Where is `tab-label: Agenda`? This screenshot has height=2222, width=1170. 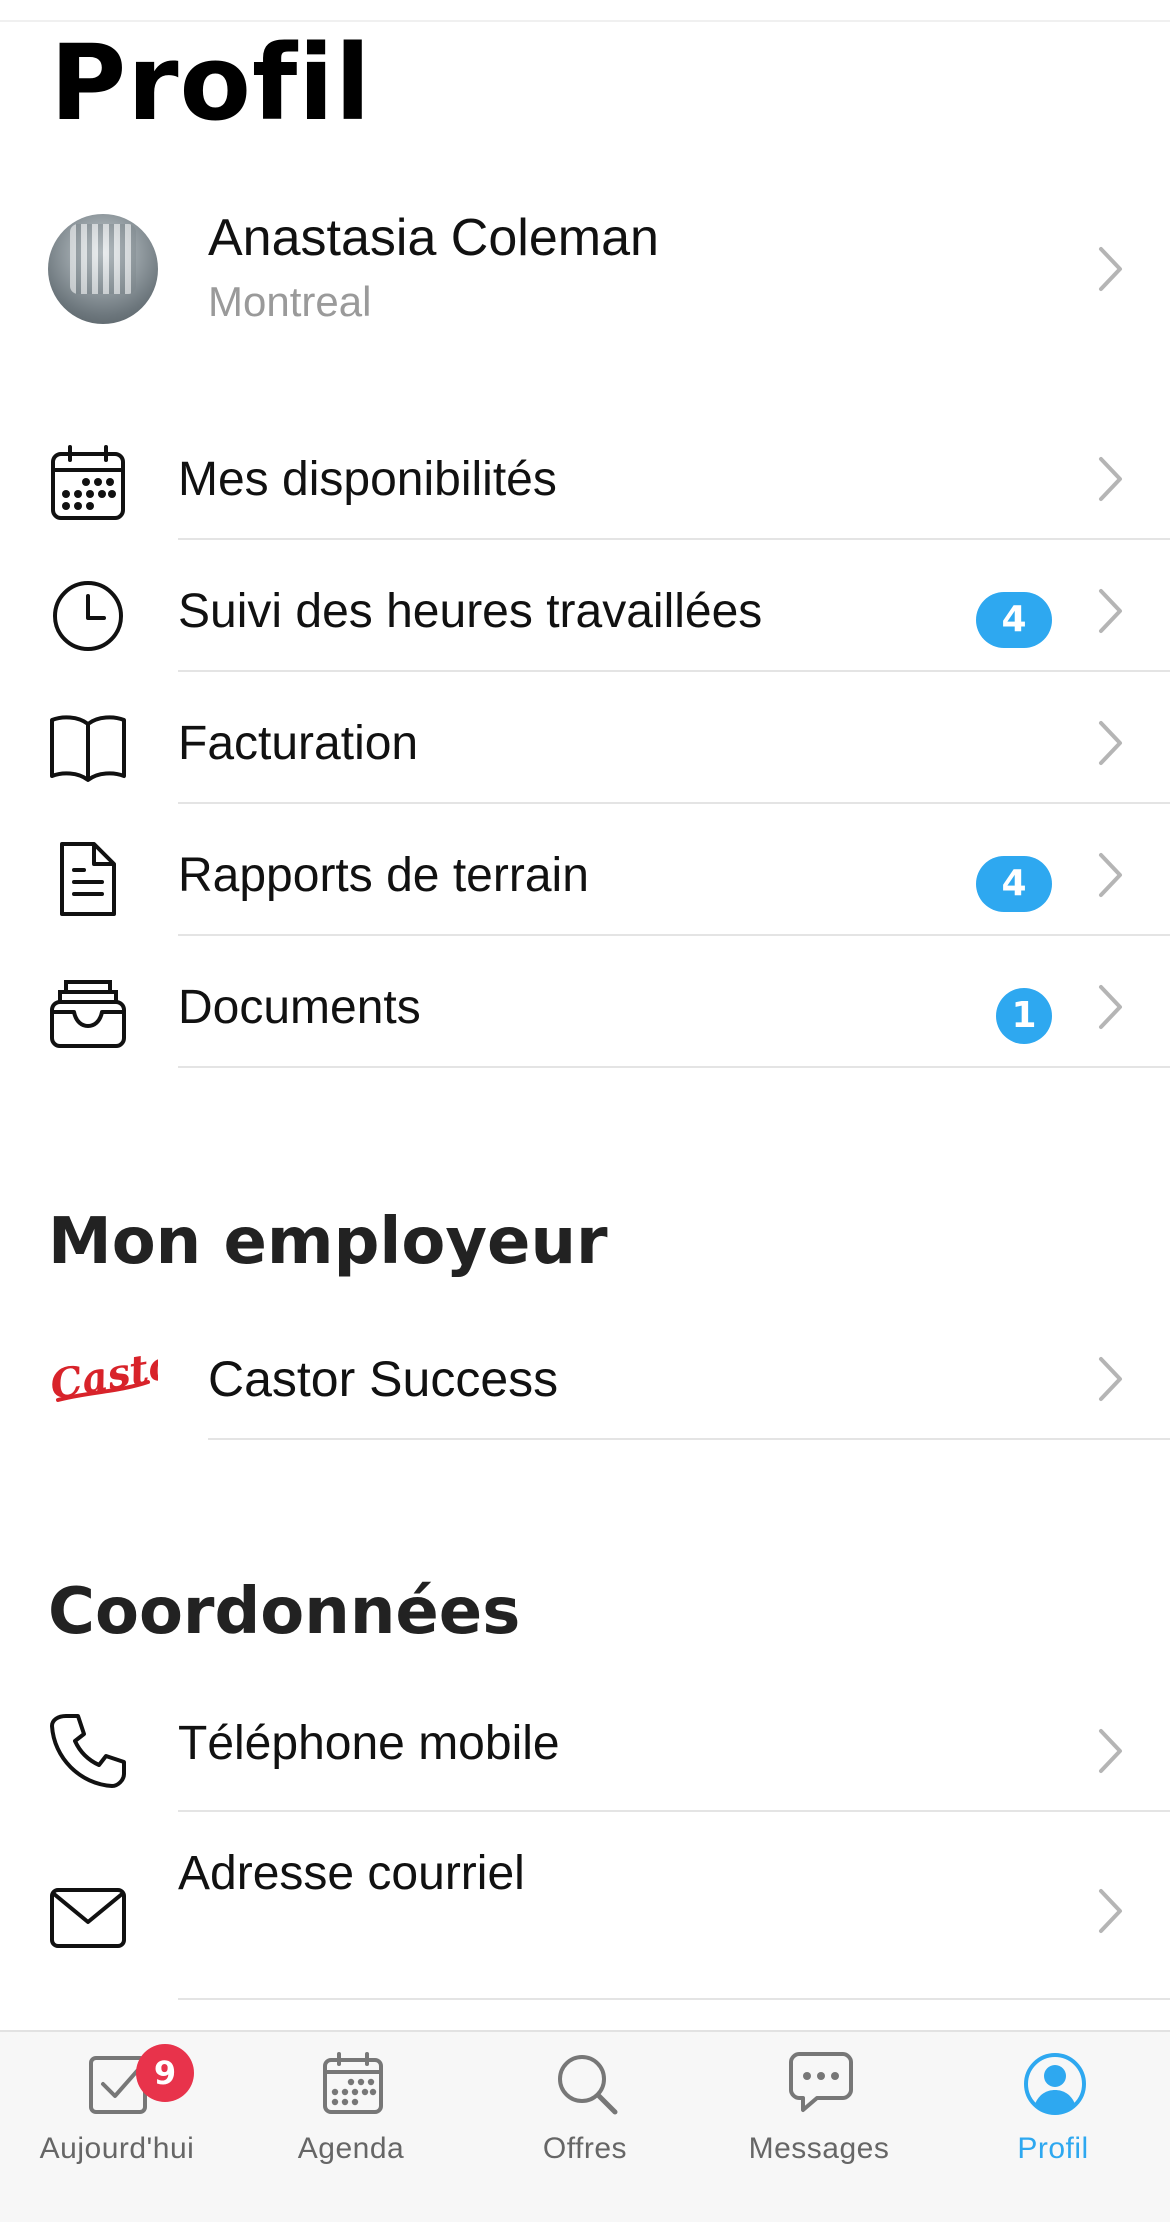 tab-label: Agenda is located at coordinates (351, 2148).